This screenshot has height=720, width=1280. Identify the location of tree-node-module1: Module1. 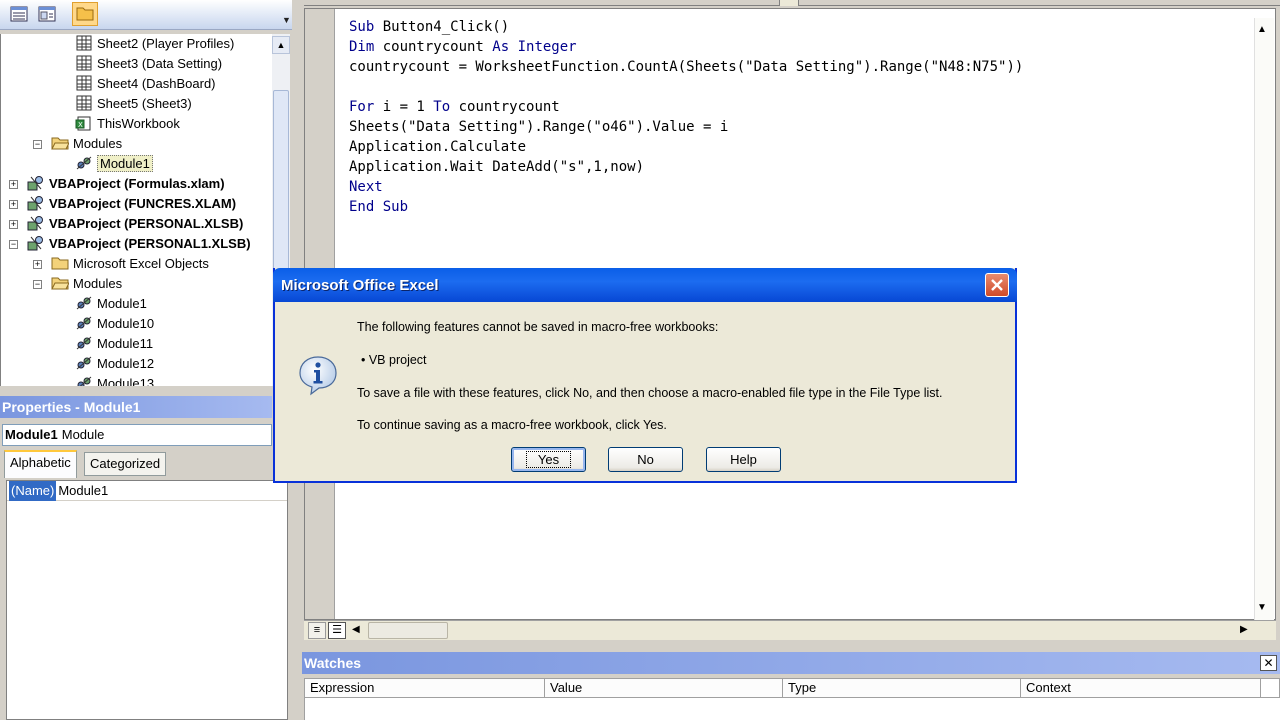
(111, 304).